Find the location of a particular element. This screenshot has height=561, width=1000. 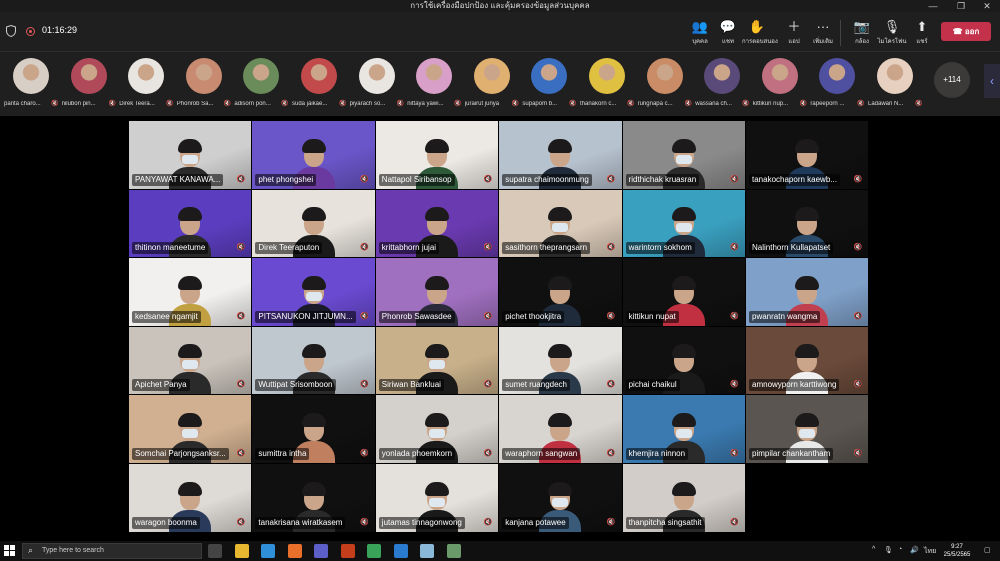

video-tile: Wuttipat Srisomboon 🔇 is located at coordinates (313, 360).